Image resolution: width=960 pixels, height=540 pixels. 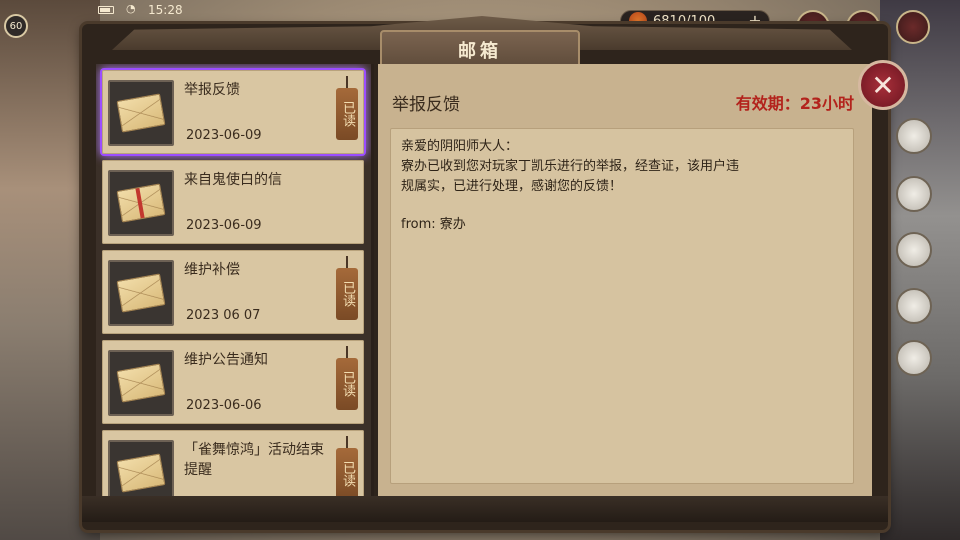 What do you see at coordinates (233, 180) in the screenshot?
I see `mail-title: 来自鬼使白的信` at bounding box center [233, 180].